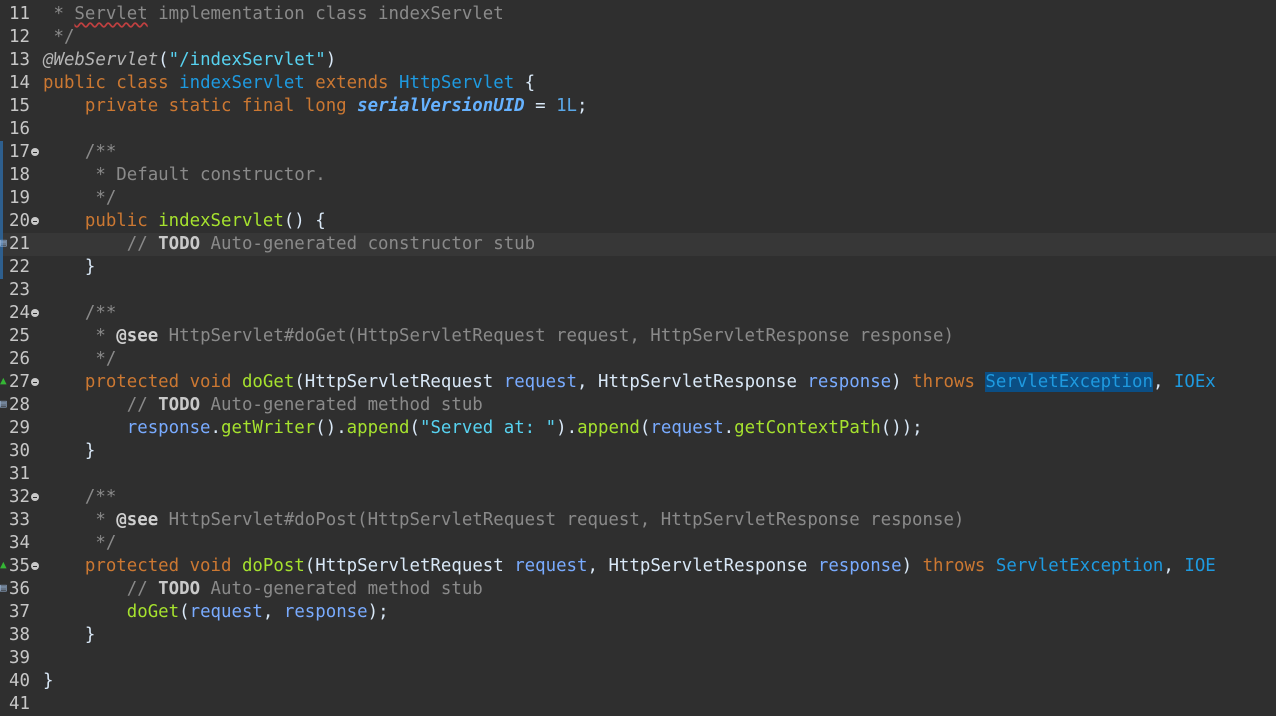 Image resolution: width=1276 pixels, height=716 pixels. I want to click on code-line: 30 }, so click(638, 451).